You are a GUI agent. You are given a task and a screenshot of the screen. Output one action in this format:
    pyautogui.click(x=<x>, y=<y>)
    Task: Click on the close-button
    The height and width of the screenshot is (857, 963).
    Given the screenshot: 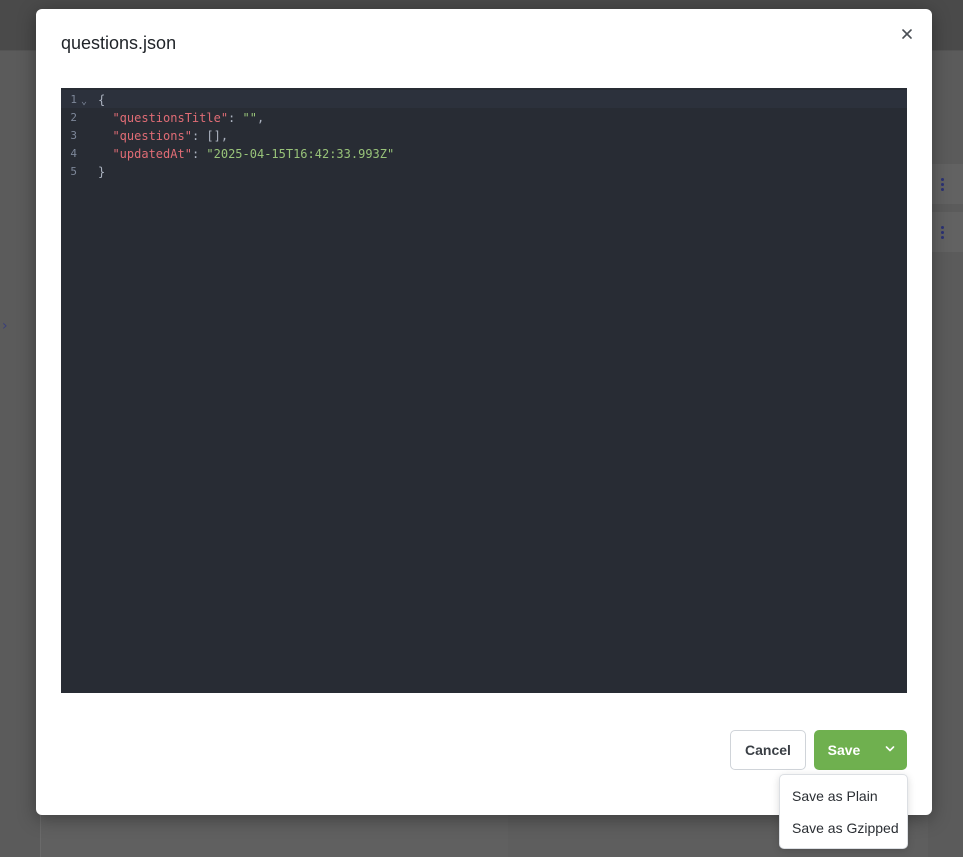 What is the action you would take?
    pyautogui.click(x=907, y=34)
    